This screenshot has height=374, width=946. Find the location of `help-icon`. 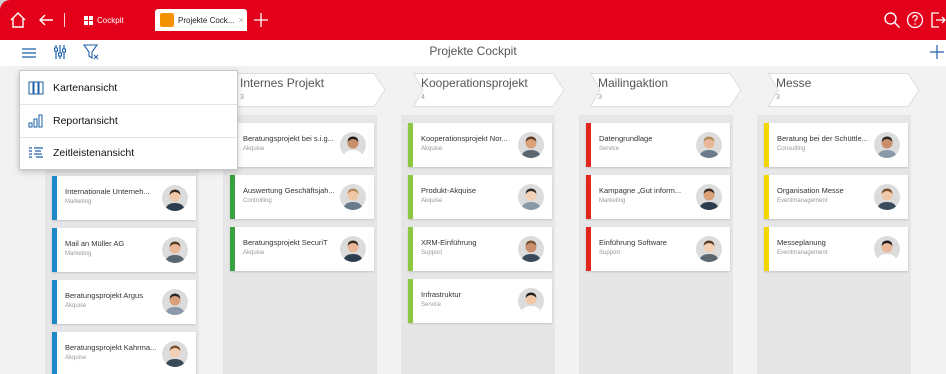

help-icon is located at coordinates (915, 20).